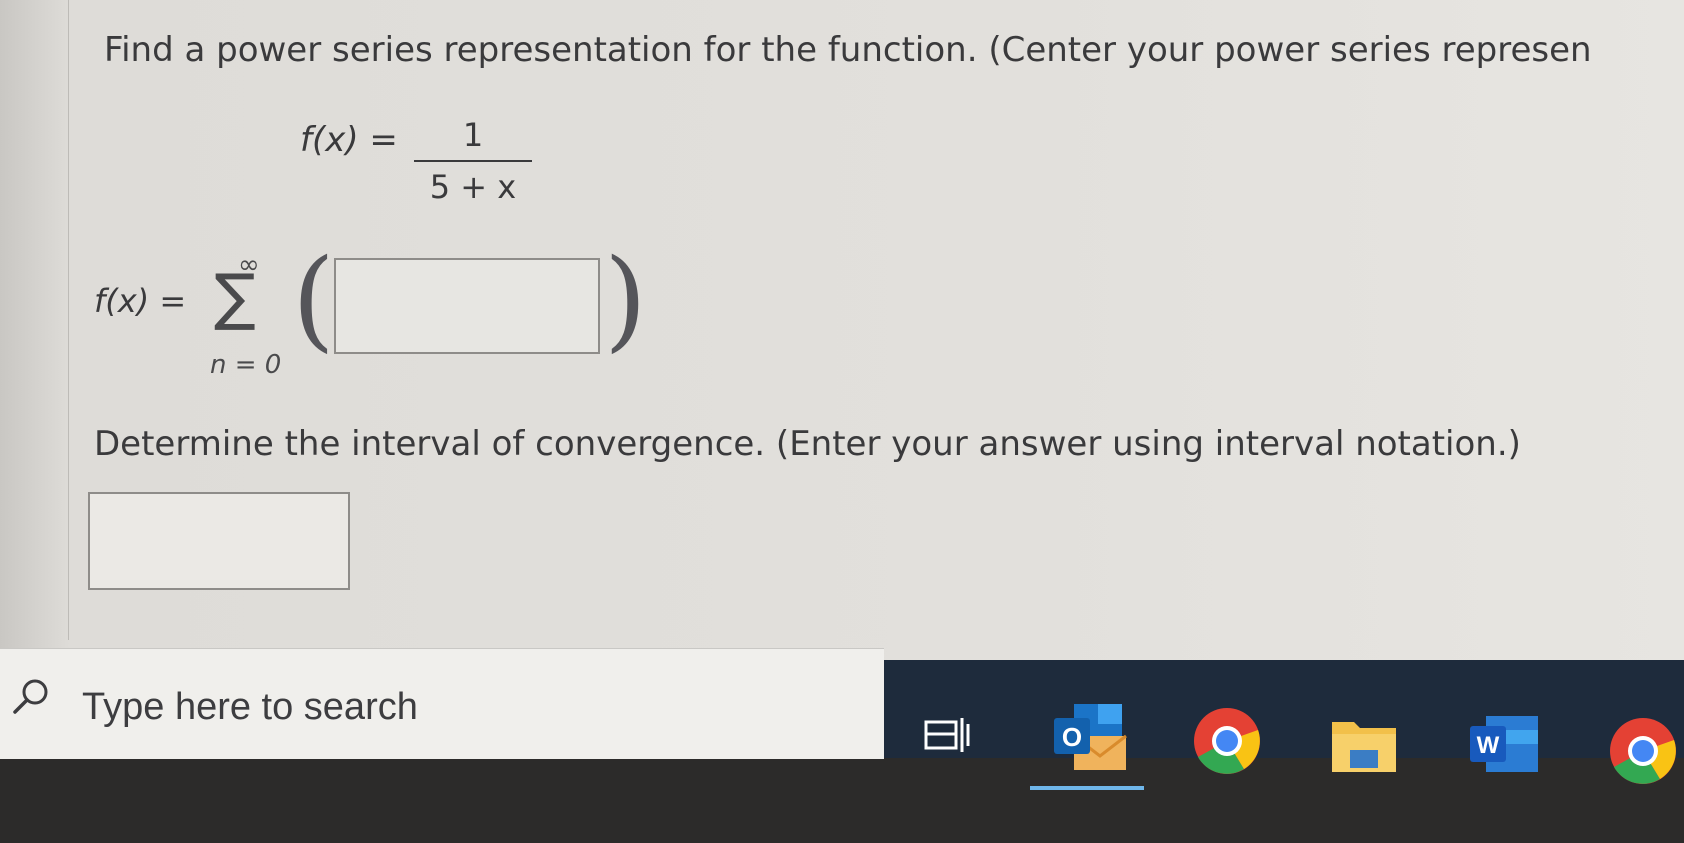  Describe the element at coordinates (250, 707) in the screenshot. I see `search-placeholder: Type here to search` at that location.